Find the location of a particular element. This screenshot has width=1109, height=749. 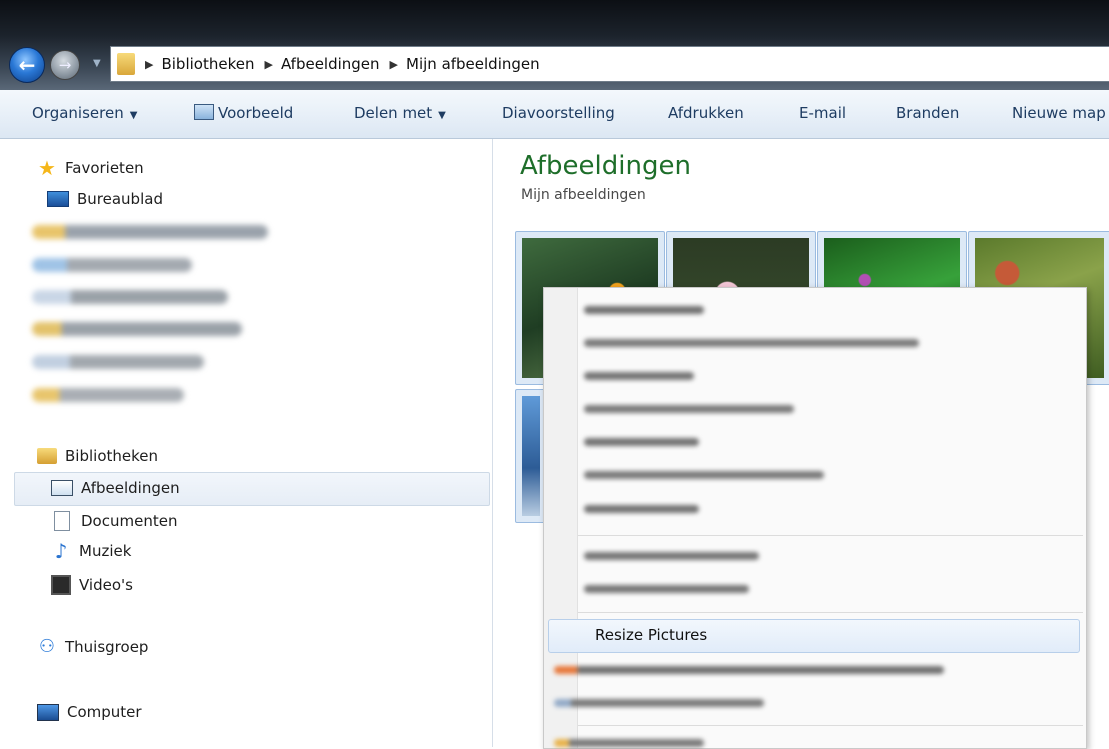

nav-documents: Documenten is located at coordinates (114, 521).